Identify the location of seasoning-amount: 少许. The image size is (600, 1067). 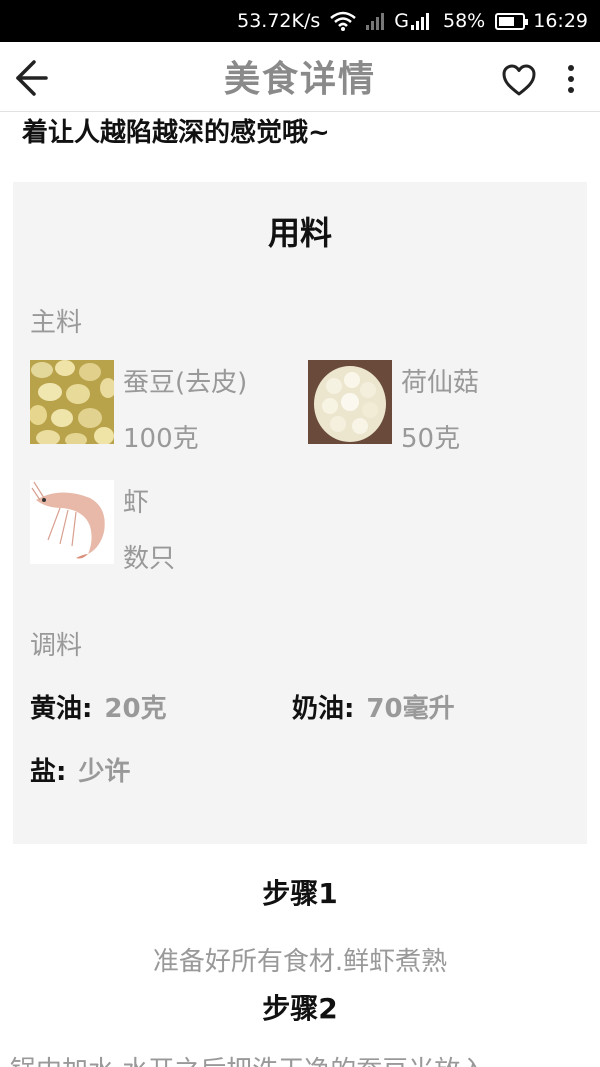
(104, 772).